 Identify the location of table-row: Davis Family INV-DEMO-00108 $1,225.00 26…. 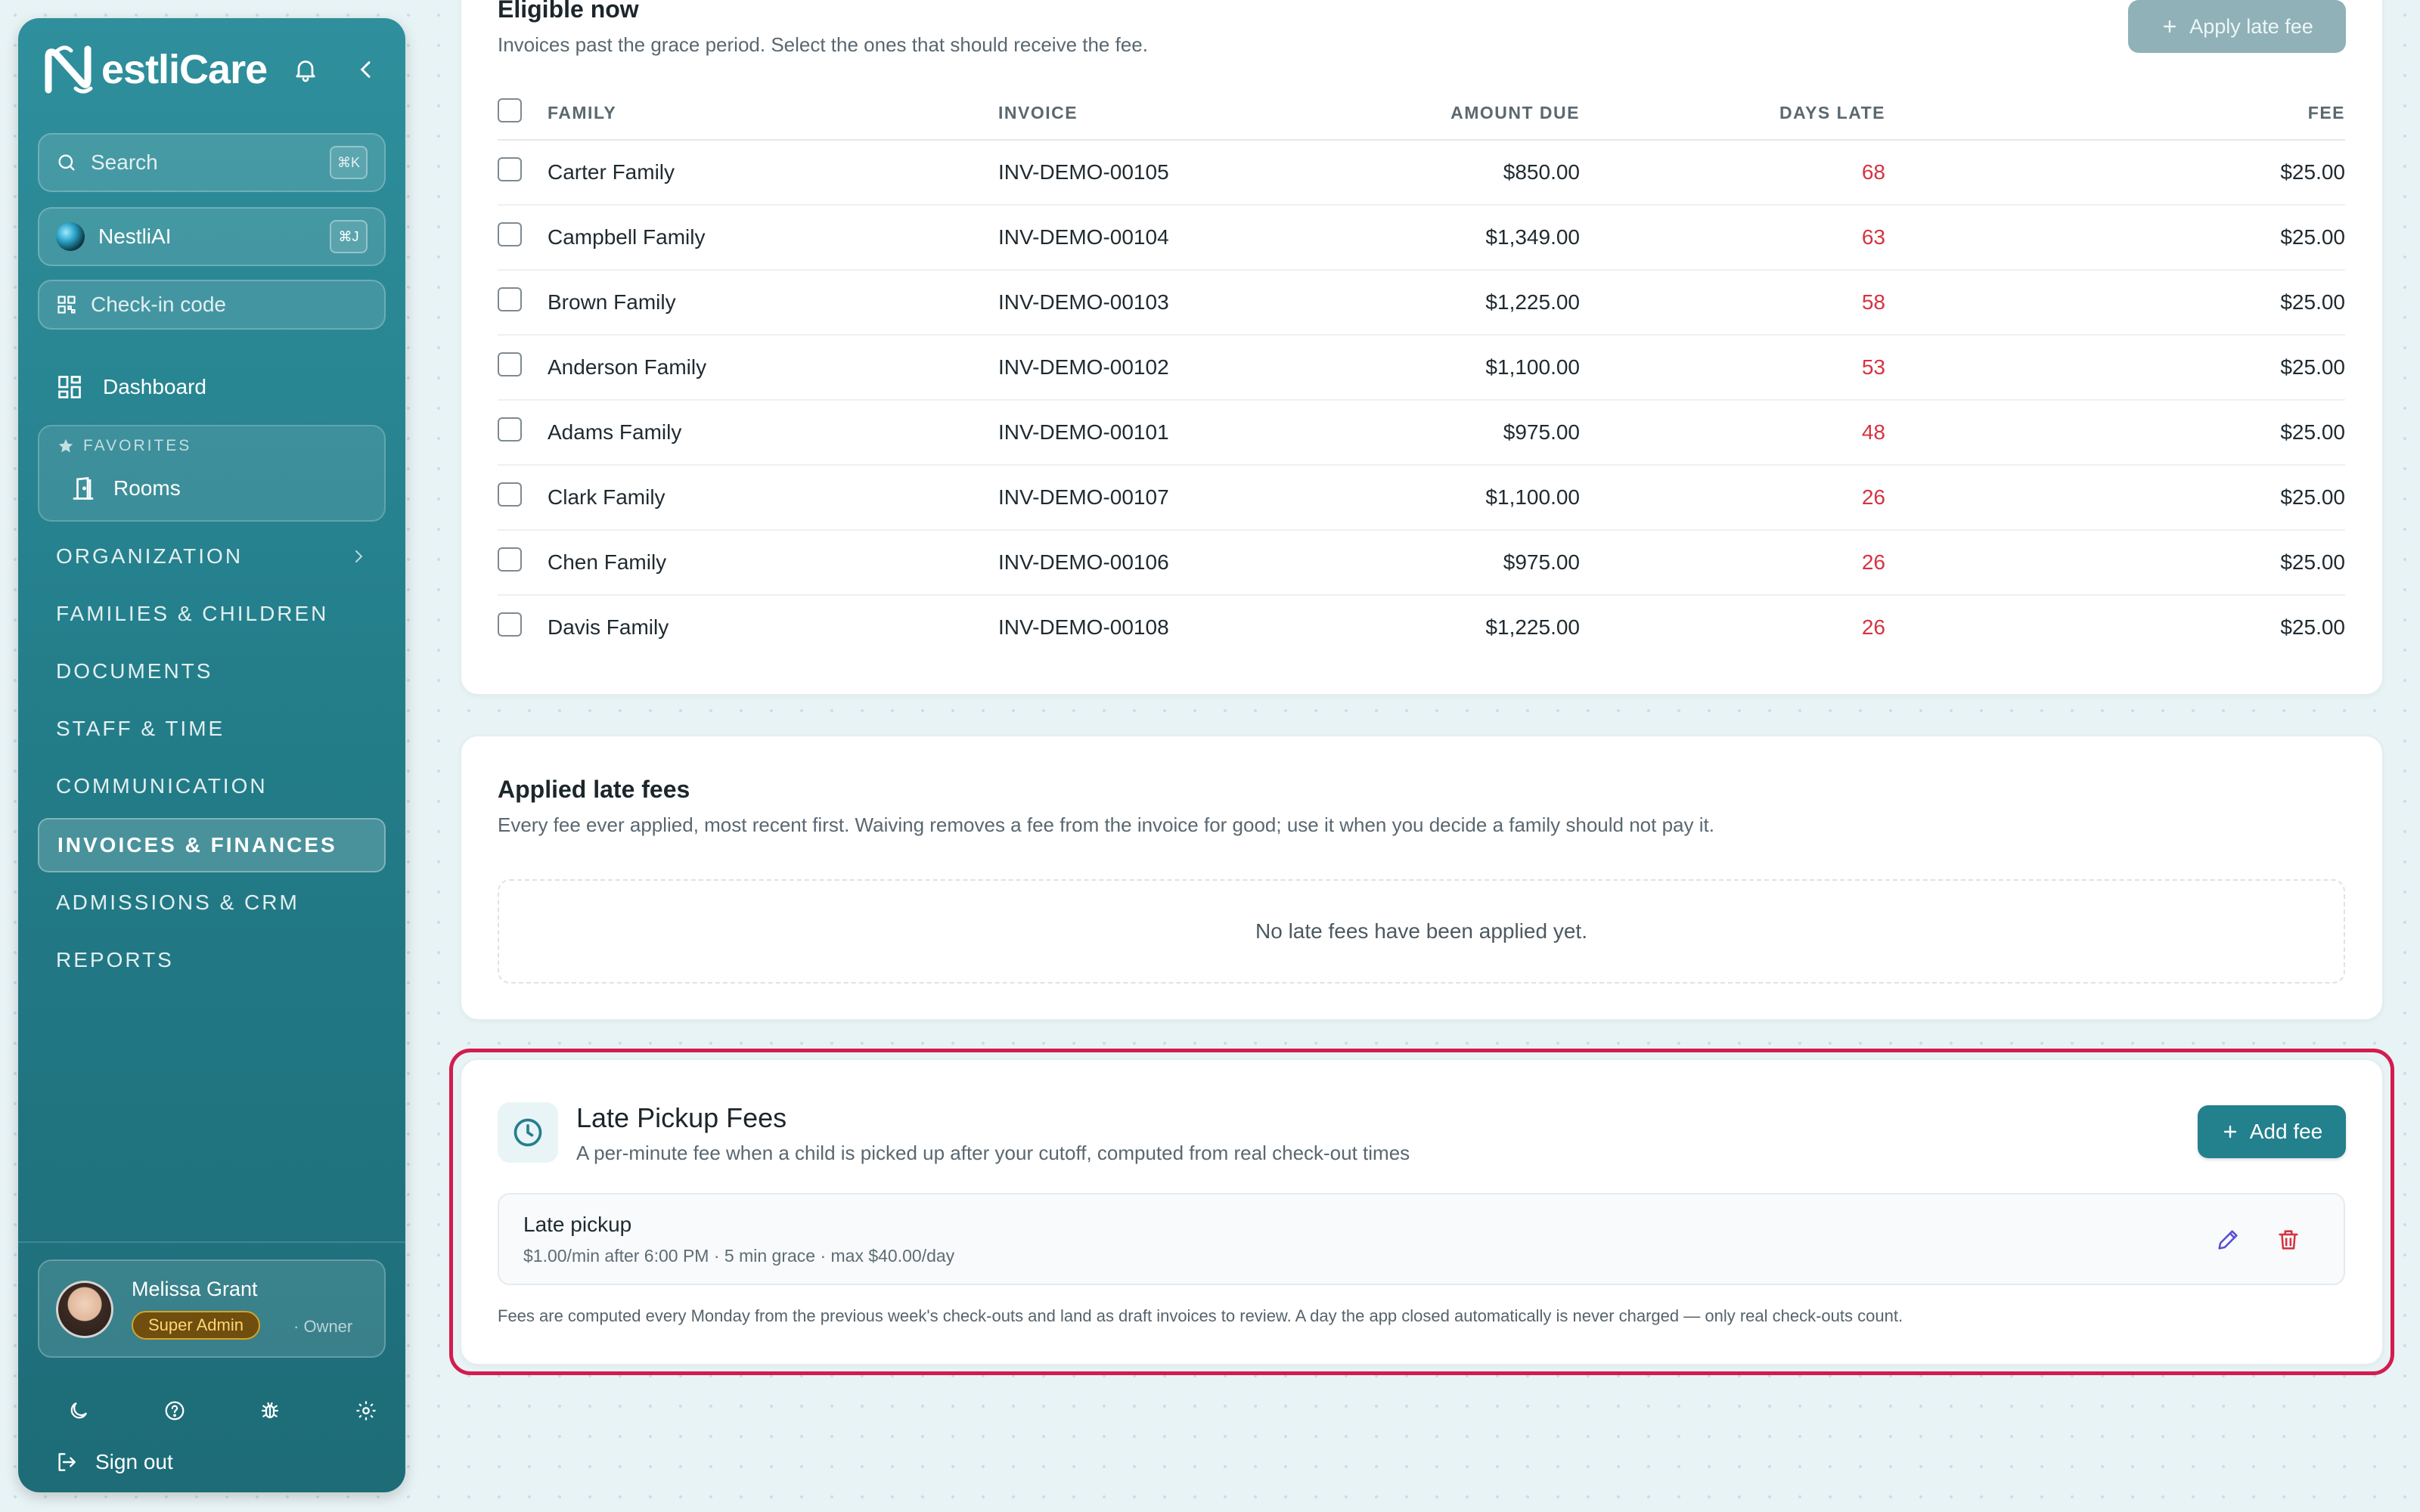
(1421, 628).